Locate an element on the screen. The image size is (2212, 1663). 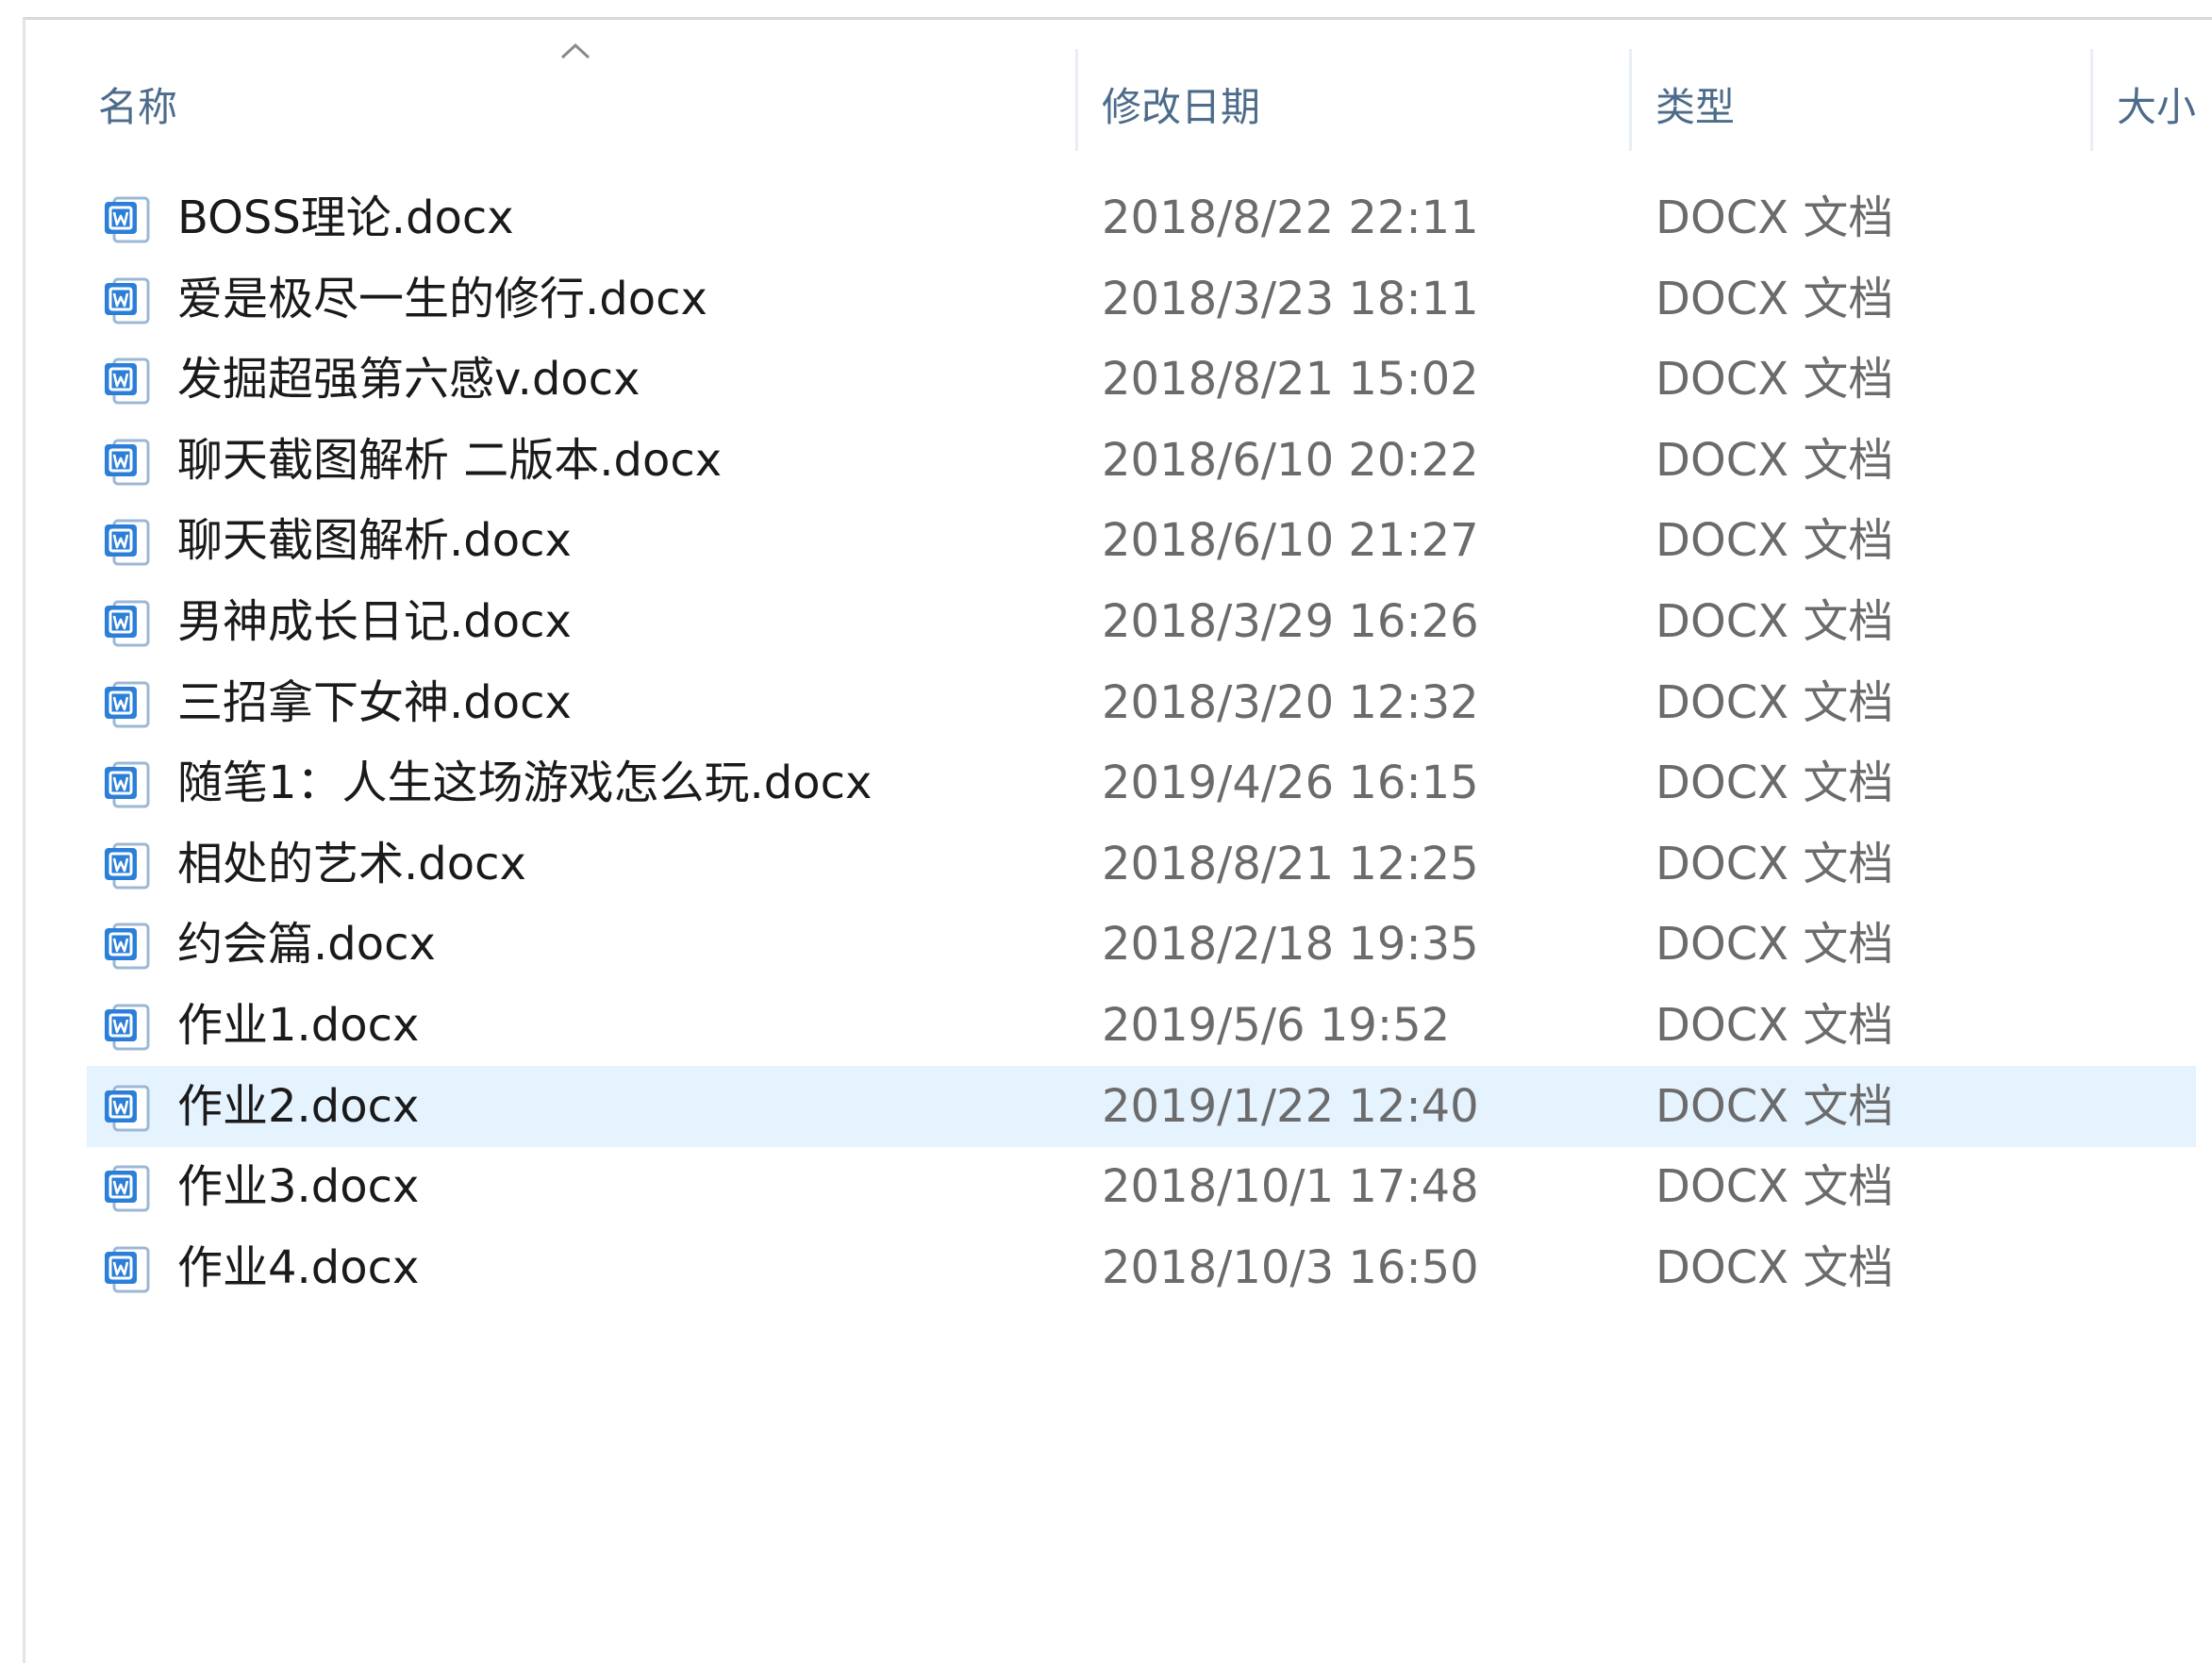
file-name: 作业3.docx is located at coordinates (298, 1186).